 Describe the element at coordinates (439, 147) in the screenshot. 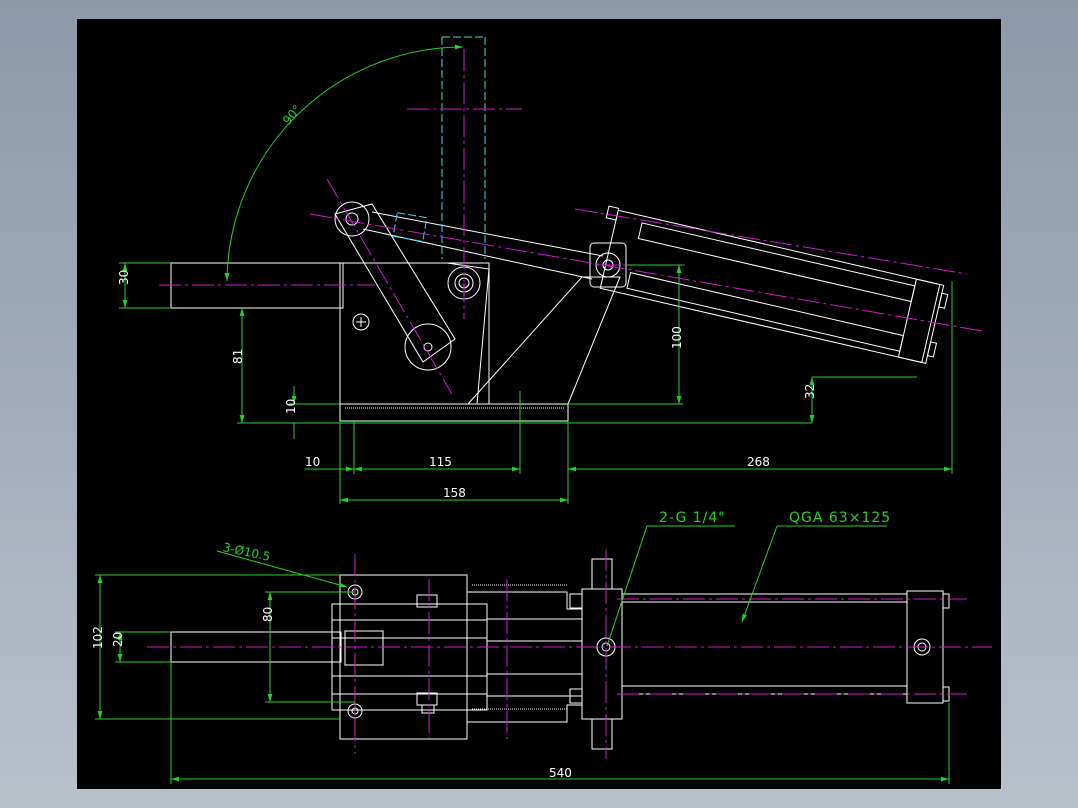

I see `hidden-lines-elevation` at that location.